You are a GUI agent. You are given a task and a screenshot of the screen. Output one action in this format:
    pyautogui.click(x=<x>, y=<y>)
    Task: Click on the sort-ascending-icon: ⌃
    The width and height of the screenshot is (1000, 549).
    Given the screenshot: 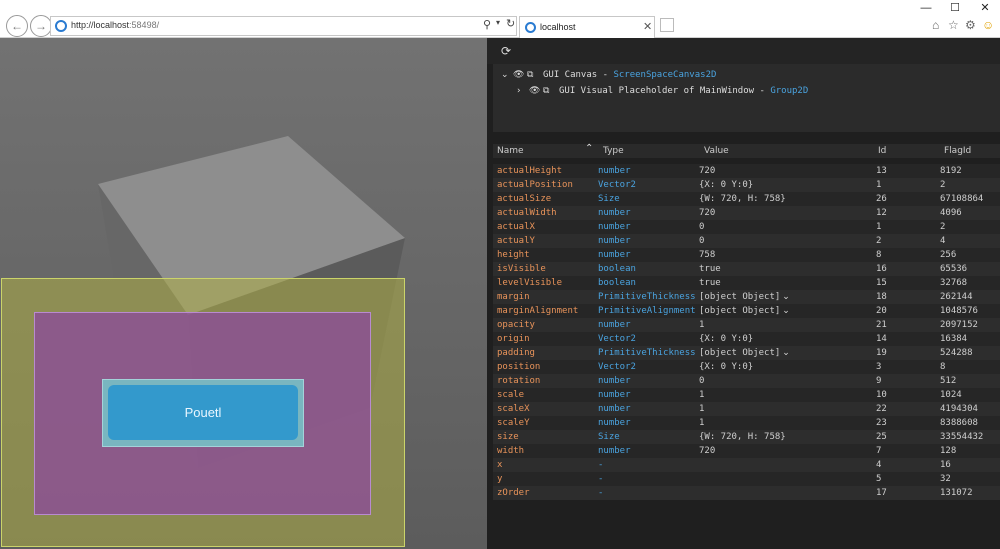 What is the action you would take?
    pyautogui.click(x=589, y=148)
    